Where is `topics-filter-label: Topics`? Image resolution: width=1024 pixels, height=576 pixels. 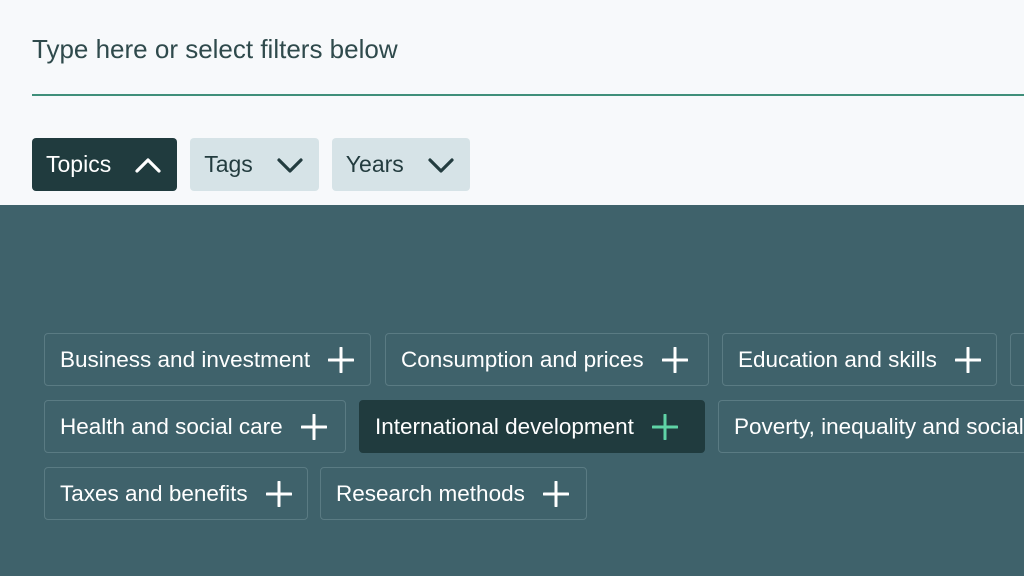
topics-filter-label: Topics is located at coordinates (79, 164).